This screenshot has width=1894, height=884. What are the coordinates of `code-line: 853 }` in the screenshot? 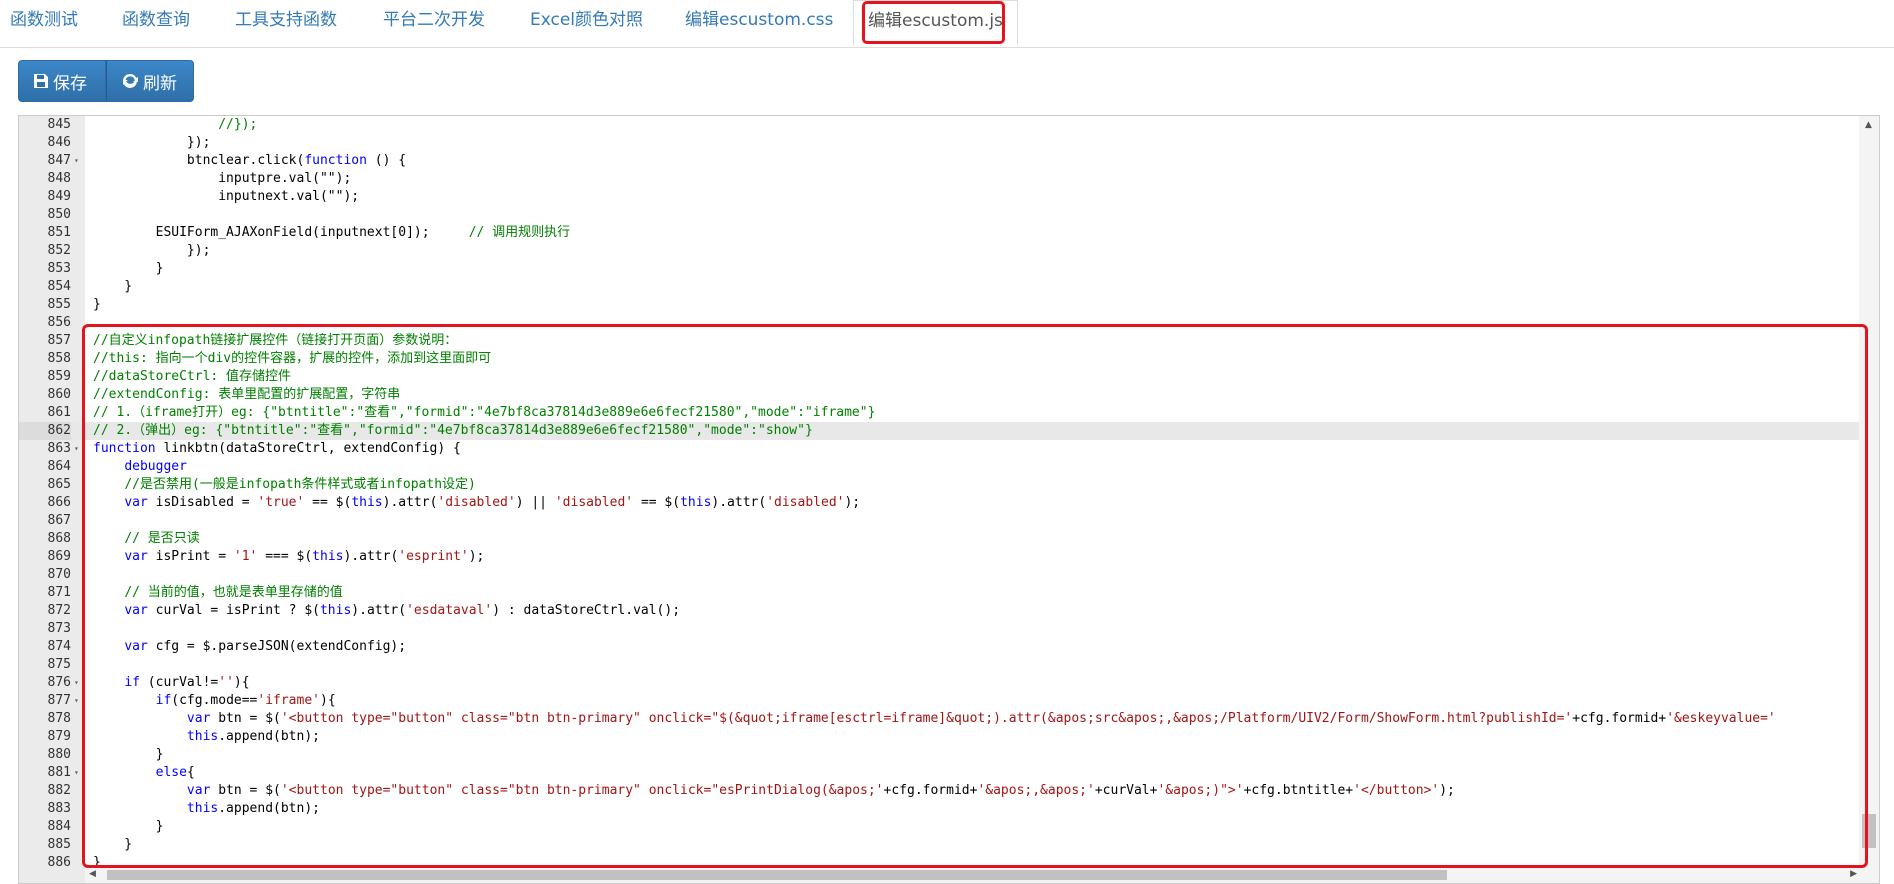 It's located at (939, 269).